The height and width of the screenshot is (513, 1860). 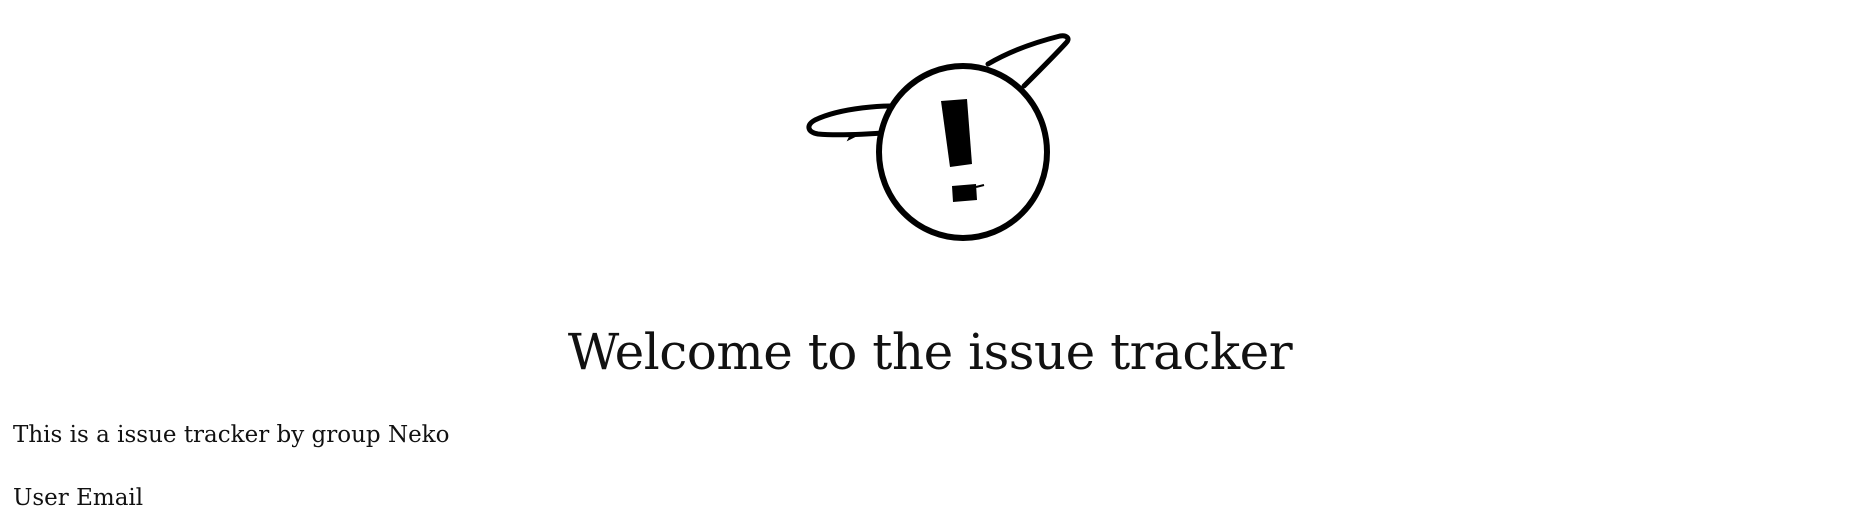 What do you see at coordinates (938, 137) in the screenshot?
I see `exclamation-mark-with-ears-icon` at bounding box center [938, 137].